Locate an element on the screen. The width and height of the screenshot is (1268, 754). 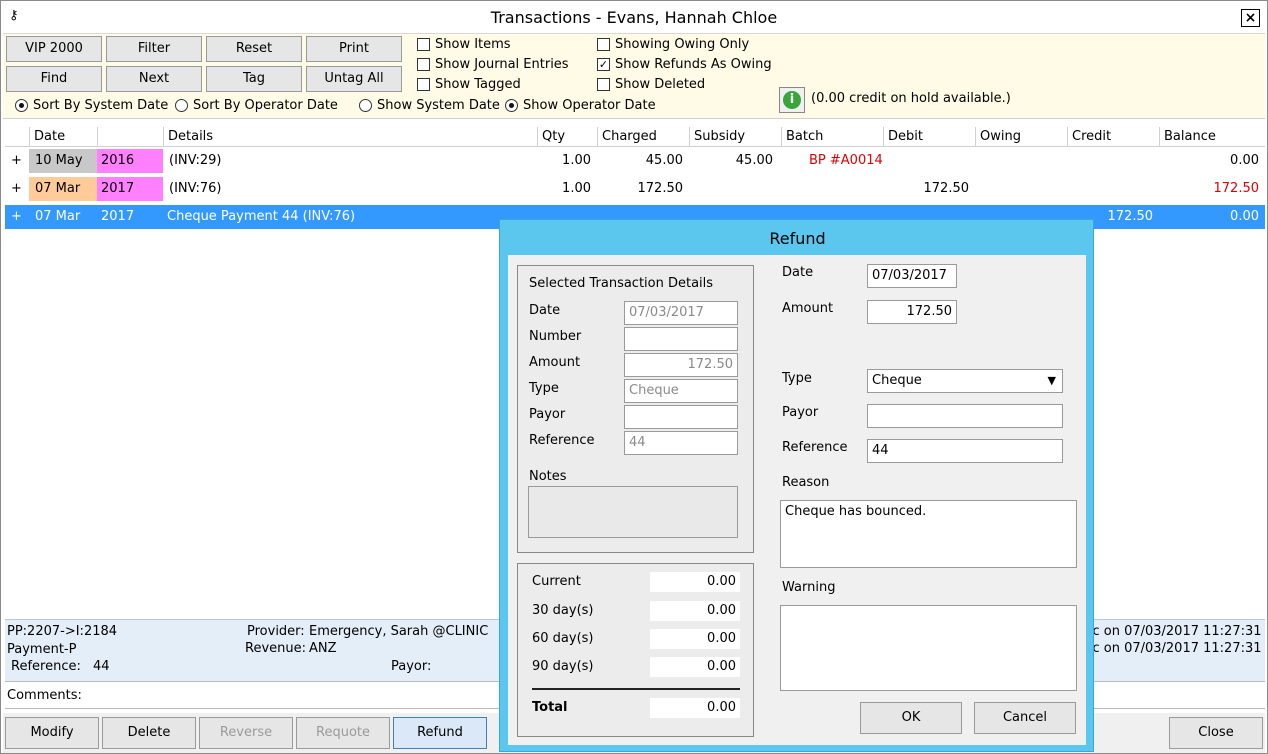
reverse-button: Reverse is located at coordinates (246, 733).